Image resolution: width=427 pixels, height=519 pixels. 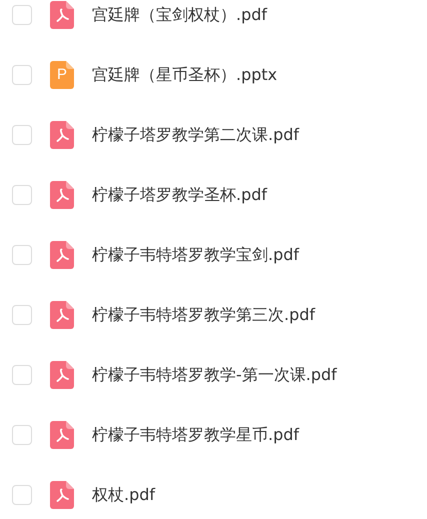 I want to click on file-name: 权杖.pdf, so click(x=124, y=495).